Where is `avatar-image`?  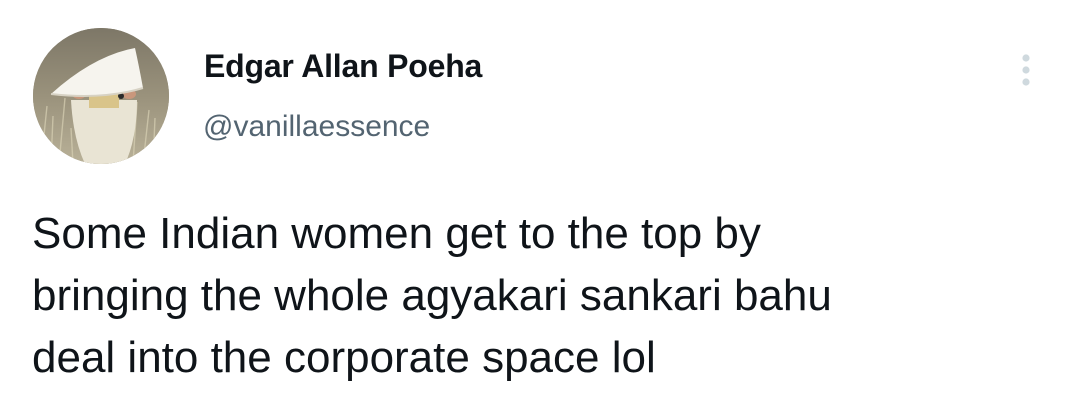
avatar-image is located at coordinates (101, 96).